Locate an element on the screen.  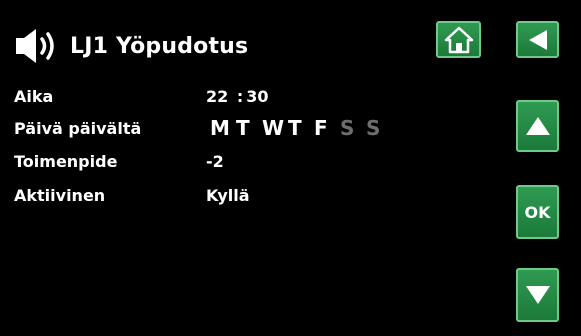
day-saturday: S is located at coordinates (353, 128).